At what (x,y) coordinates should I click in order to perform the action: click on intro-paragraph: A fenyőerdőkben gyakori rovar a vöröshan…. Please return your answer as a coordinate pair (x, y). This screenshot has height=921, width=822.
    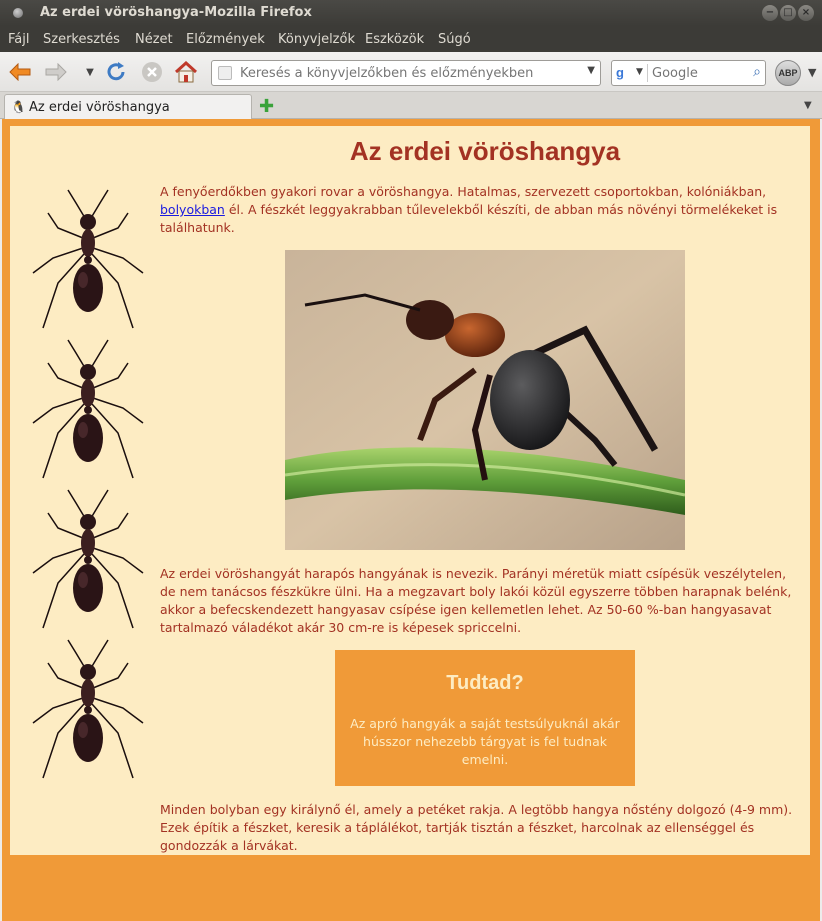
    Looking at the image, I should click on (480, 210).